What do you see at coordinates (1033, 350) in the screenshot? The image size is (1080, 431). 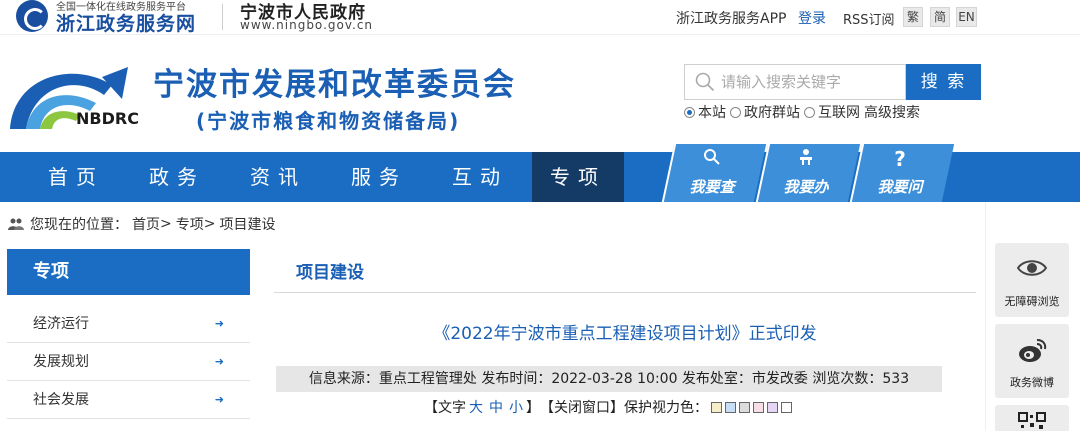 I see `weibo-icon` at bounding box center [1033, 350].